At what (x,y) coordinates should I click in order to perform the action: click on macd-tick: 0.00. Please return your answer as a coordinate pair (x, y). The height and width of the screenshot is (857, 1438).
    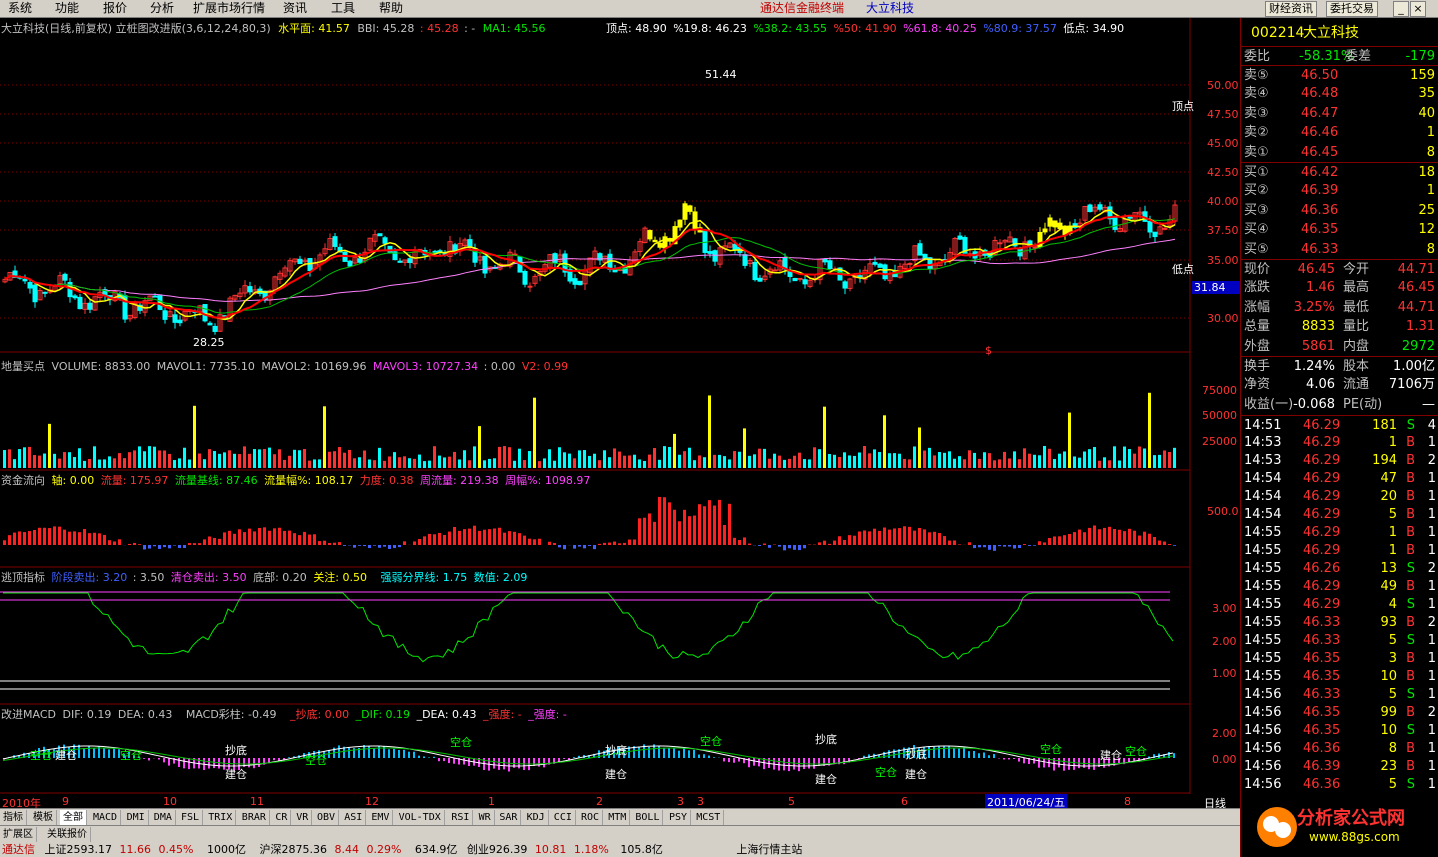
    Looking at the image, I should click on (1224, 759).